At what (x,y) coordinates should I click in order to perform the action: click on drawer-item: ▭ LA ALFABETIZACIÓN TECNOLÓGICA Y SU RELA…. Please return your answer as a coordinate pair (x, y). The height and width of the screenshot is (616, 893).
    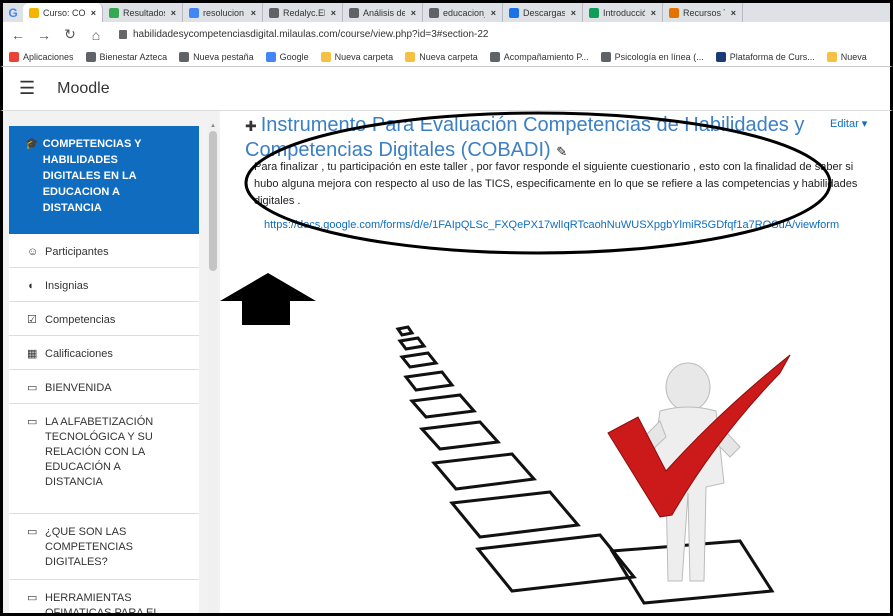
    Looking at the image, I should click on (104, 459).